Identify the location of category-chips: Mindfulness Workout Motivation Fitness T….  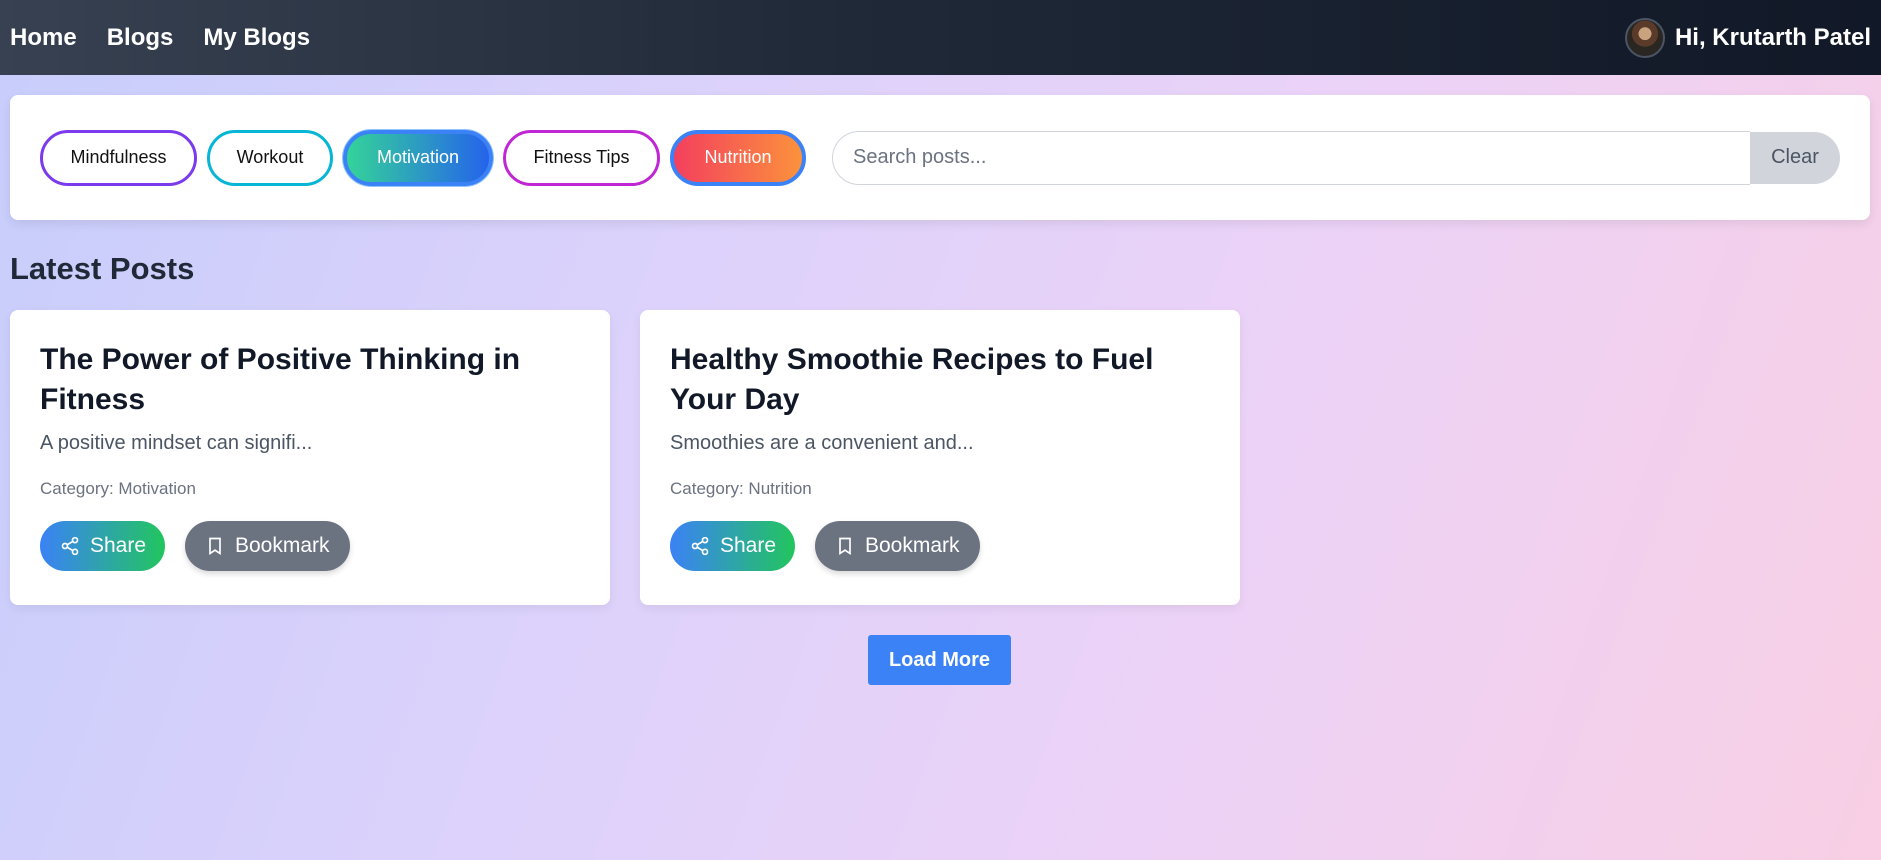
(423, 157).